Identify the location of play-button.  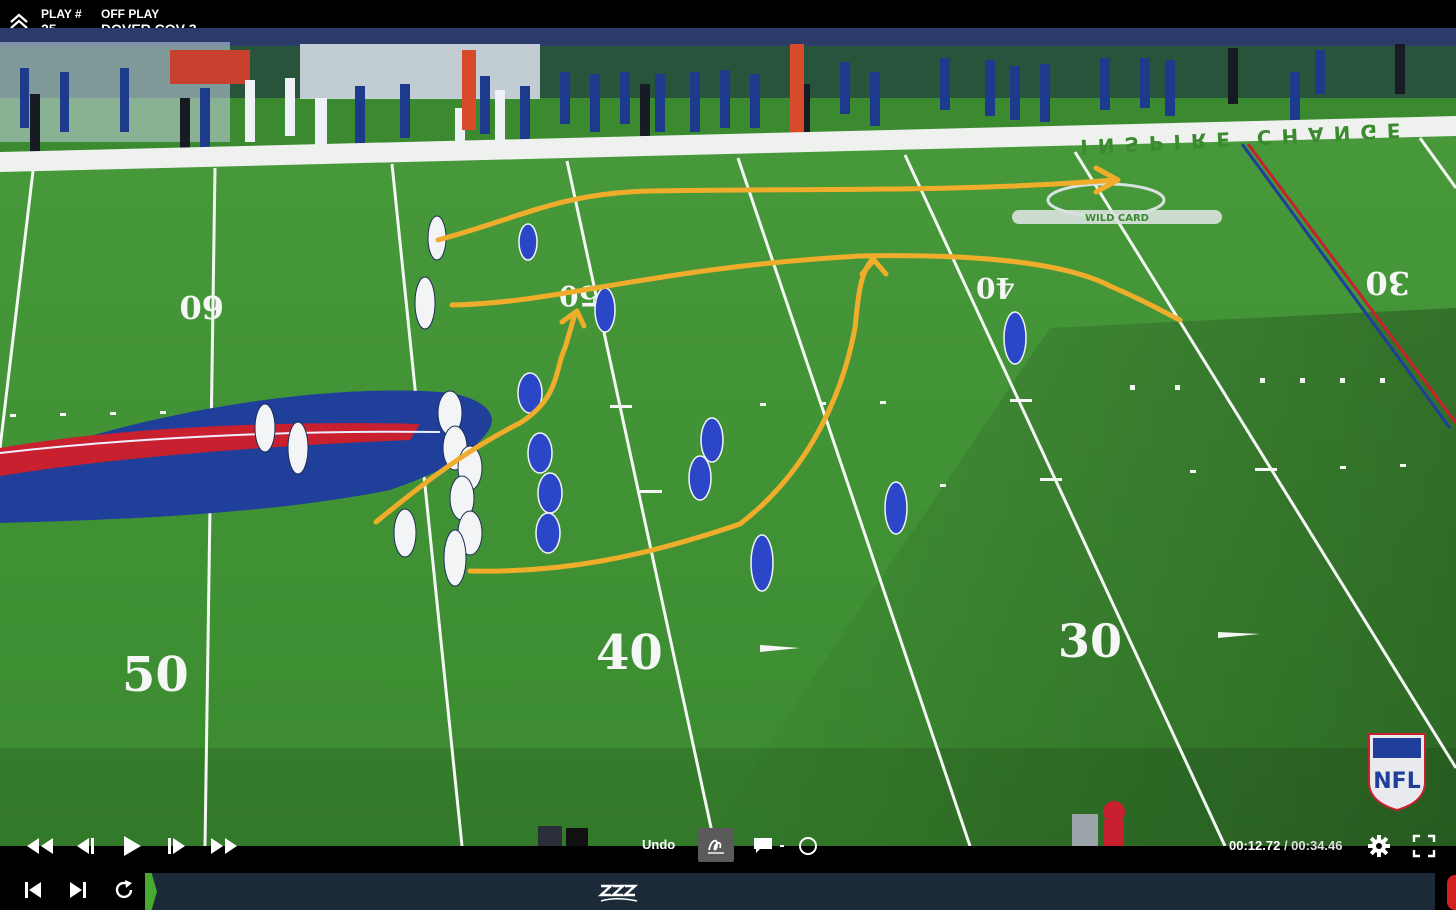
(132, 846).